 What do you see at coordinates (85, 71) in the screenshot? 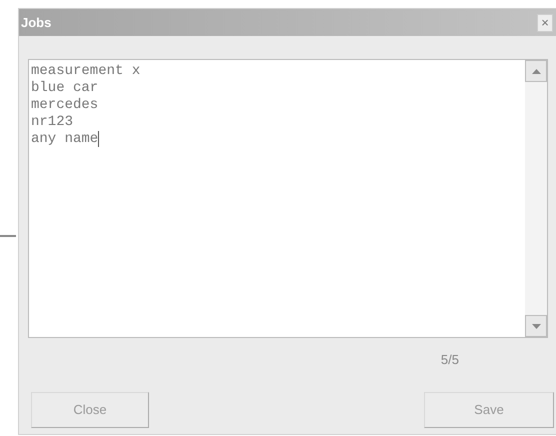
I see `text-line: measurement x` at bounding box center [85, 71].